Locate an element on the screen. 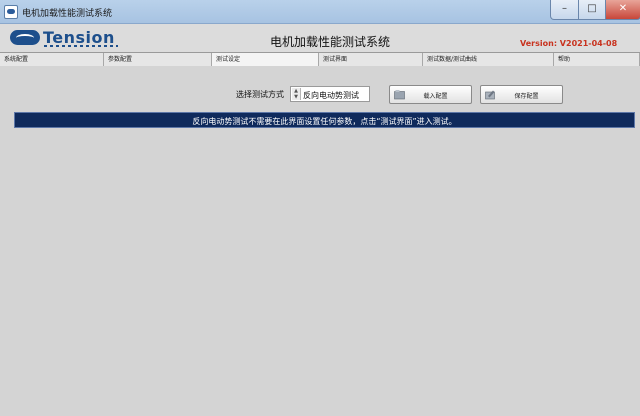  tab-label: 测试数据/测试曲线 is located at coordinates (452, 59).